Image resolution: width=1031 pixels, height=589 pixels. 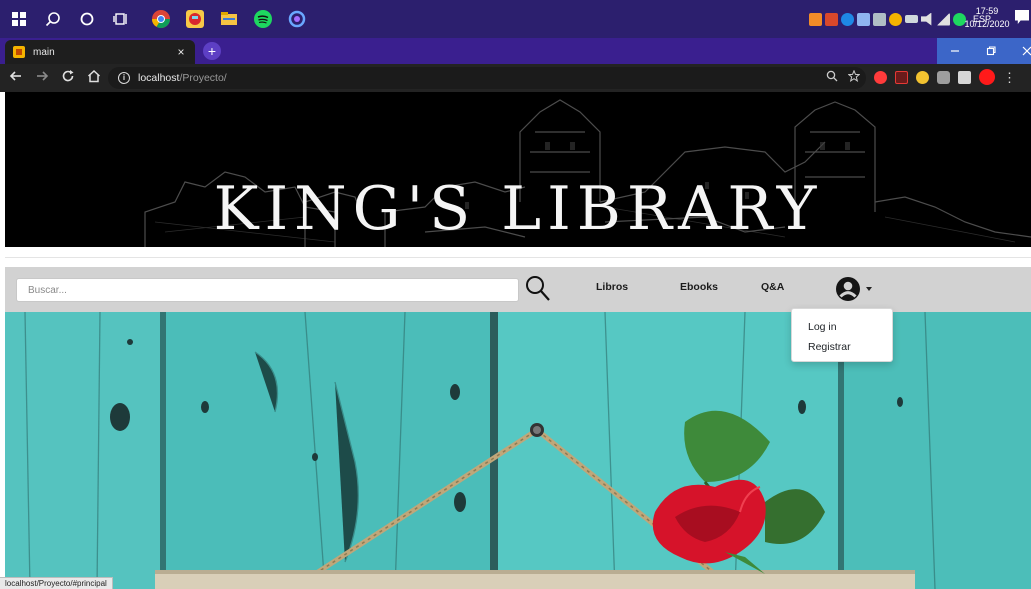 What do you see at coordinates (991, 51) in the screenshot?
I see `restore-button` at bounding box center [991, 51].